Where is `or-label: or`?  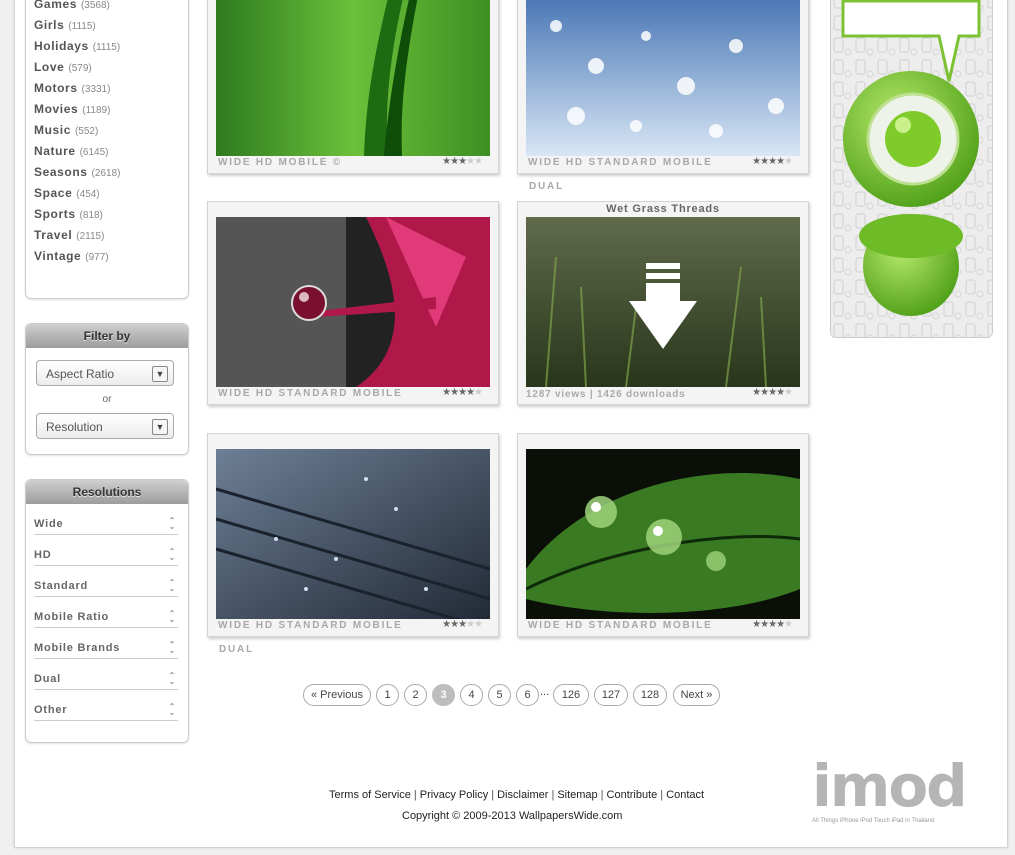
or-label: or is located at coordinates (107, 399).